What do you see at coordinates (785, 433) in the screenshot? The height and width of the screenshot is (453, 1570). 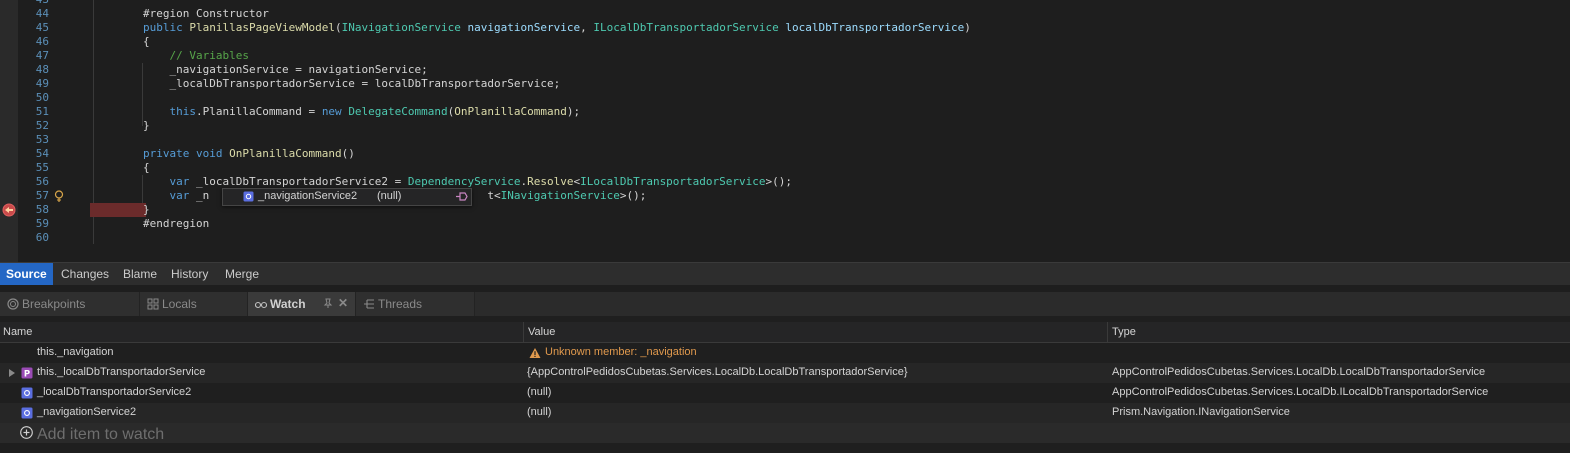 I see `add-watch-row: Add item to watch` at bounding box center [785, 433].